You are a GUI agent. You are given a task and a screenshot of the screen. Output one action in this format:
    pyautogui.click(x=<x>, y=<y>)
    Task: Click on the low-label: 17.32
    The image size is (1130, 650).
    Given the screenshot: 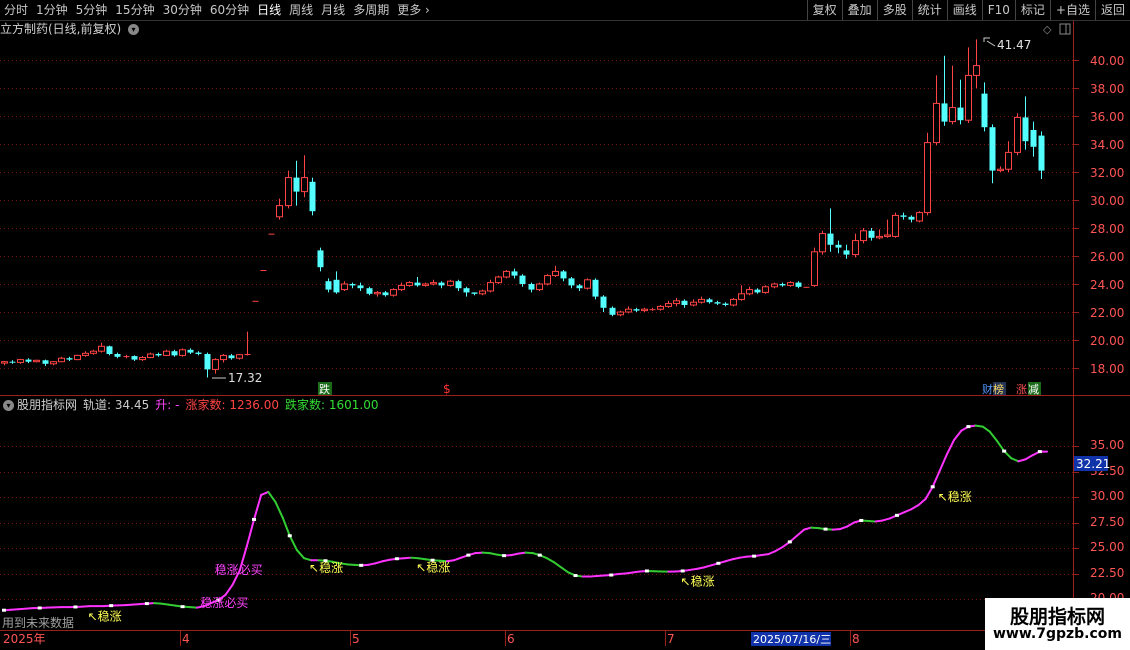 What is the action you would take?
    pyautogui.click(x=245, y=378)
    